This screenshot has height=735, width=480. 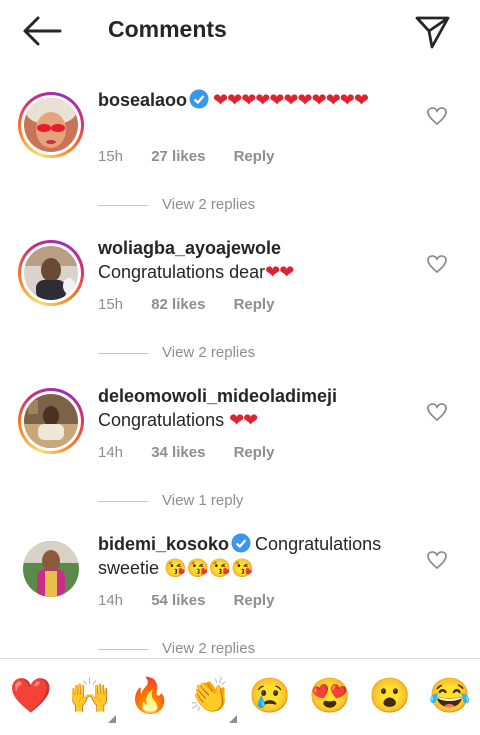 What do you see at coordinates (142, 100) in the screenshot?
I see `comment-username: bosealaoo` at bounding box center [142, 100].